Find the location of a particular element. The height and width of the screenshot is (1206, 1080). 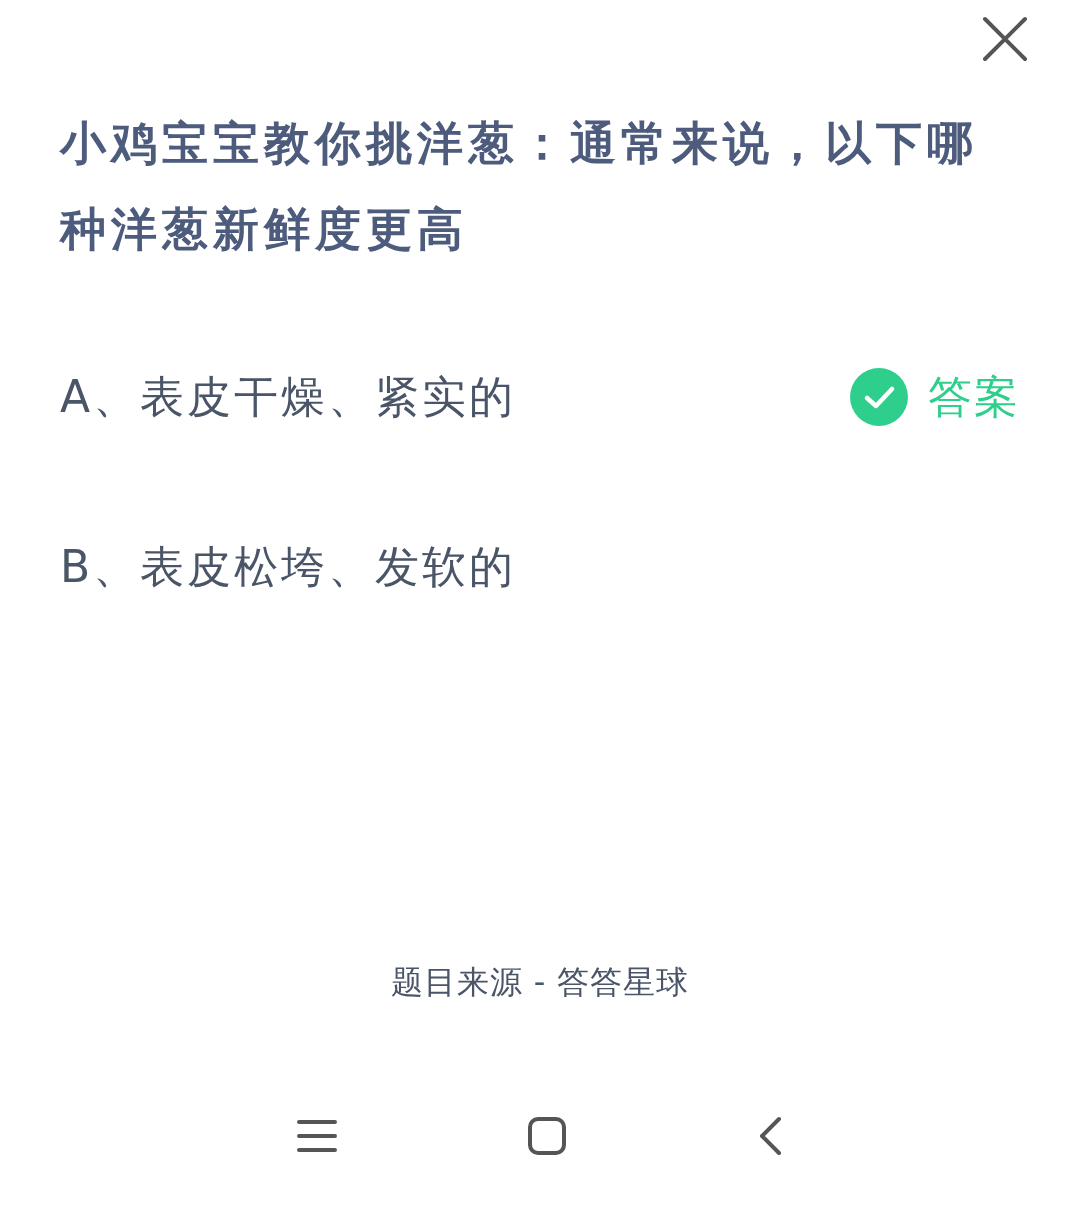

answer-label: 答案 is located at coordinates (974, 397).